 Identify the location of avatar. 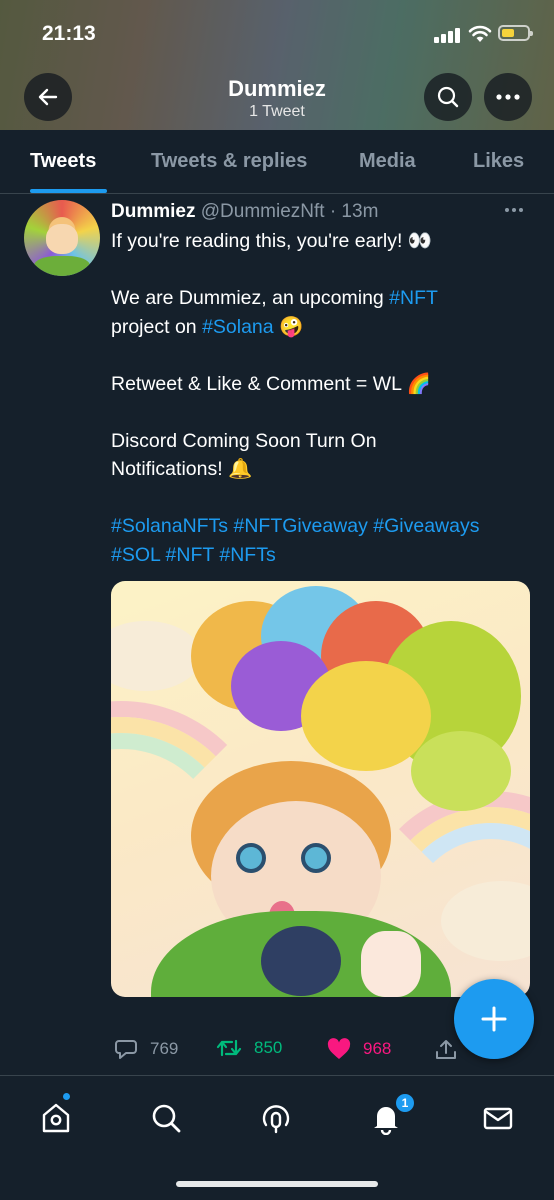
(62, 238).